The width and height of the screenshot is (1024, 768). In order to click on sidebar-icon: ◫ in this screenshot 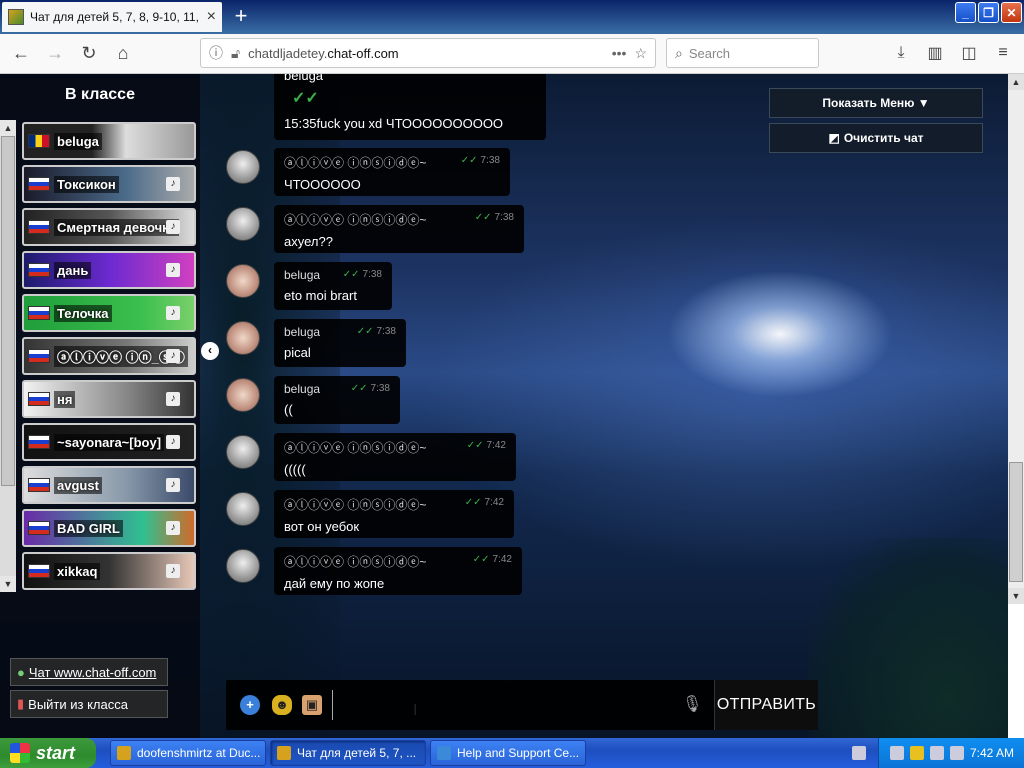, I will do `click(969, 53)`.